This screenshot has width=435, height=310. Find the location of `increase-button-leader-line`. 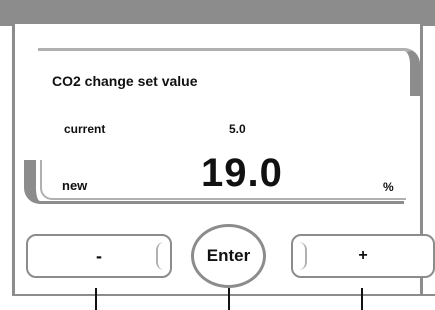

increase-button-leader-line is located at coordinates (362, 299).